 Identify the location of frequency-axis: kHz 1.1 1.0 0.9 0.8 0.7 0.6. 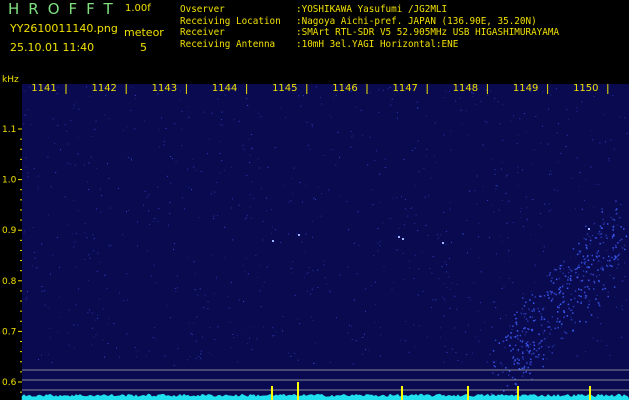
(12, 234).